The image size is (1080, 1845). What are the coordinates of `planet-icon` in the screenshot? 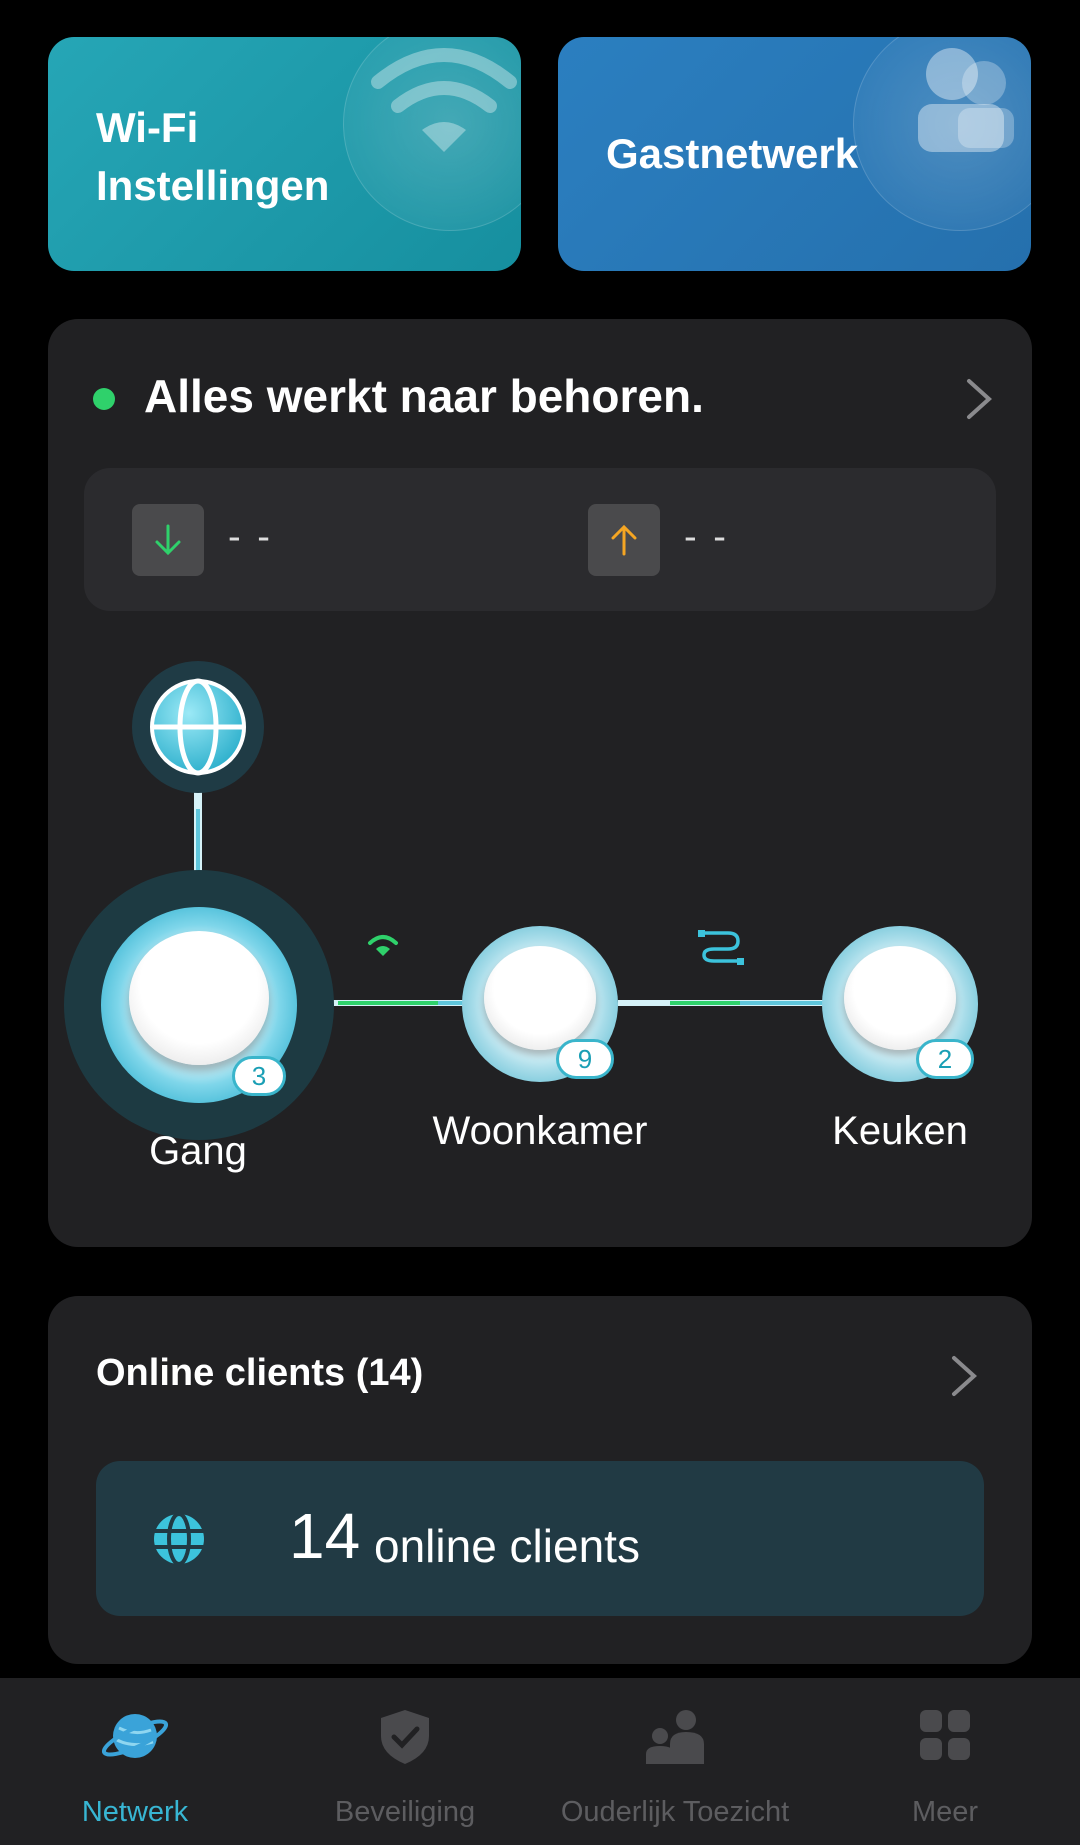 It's located at (135, 1736).